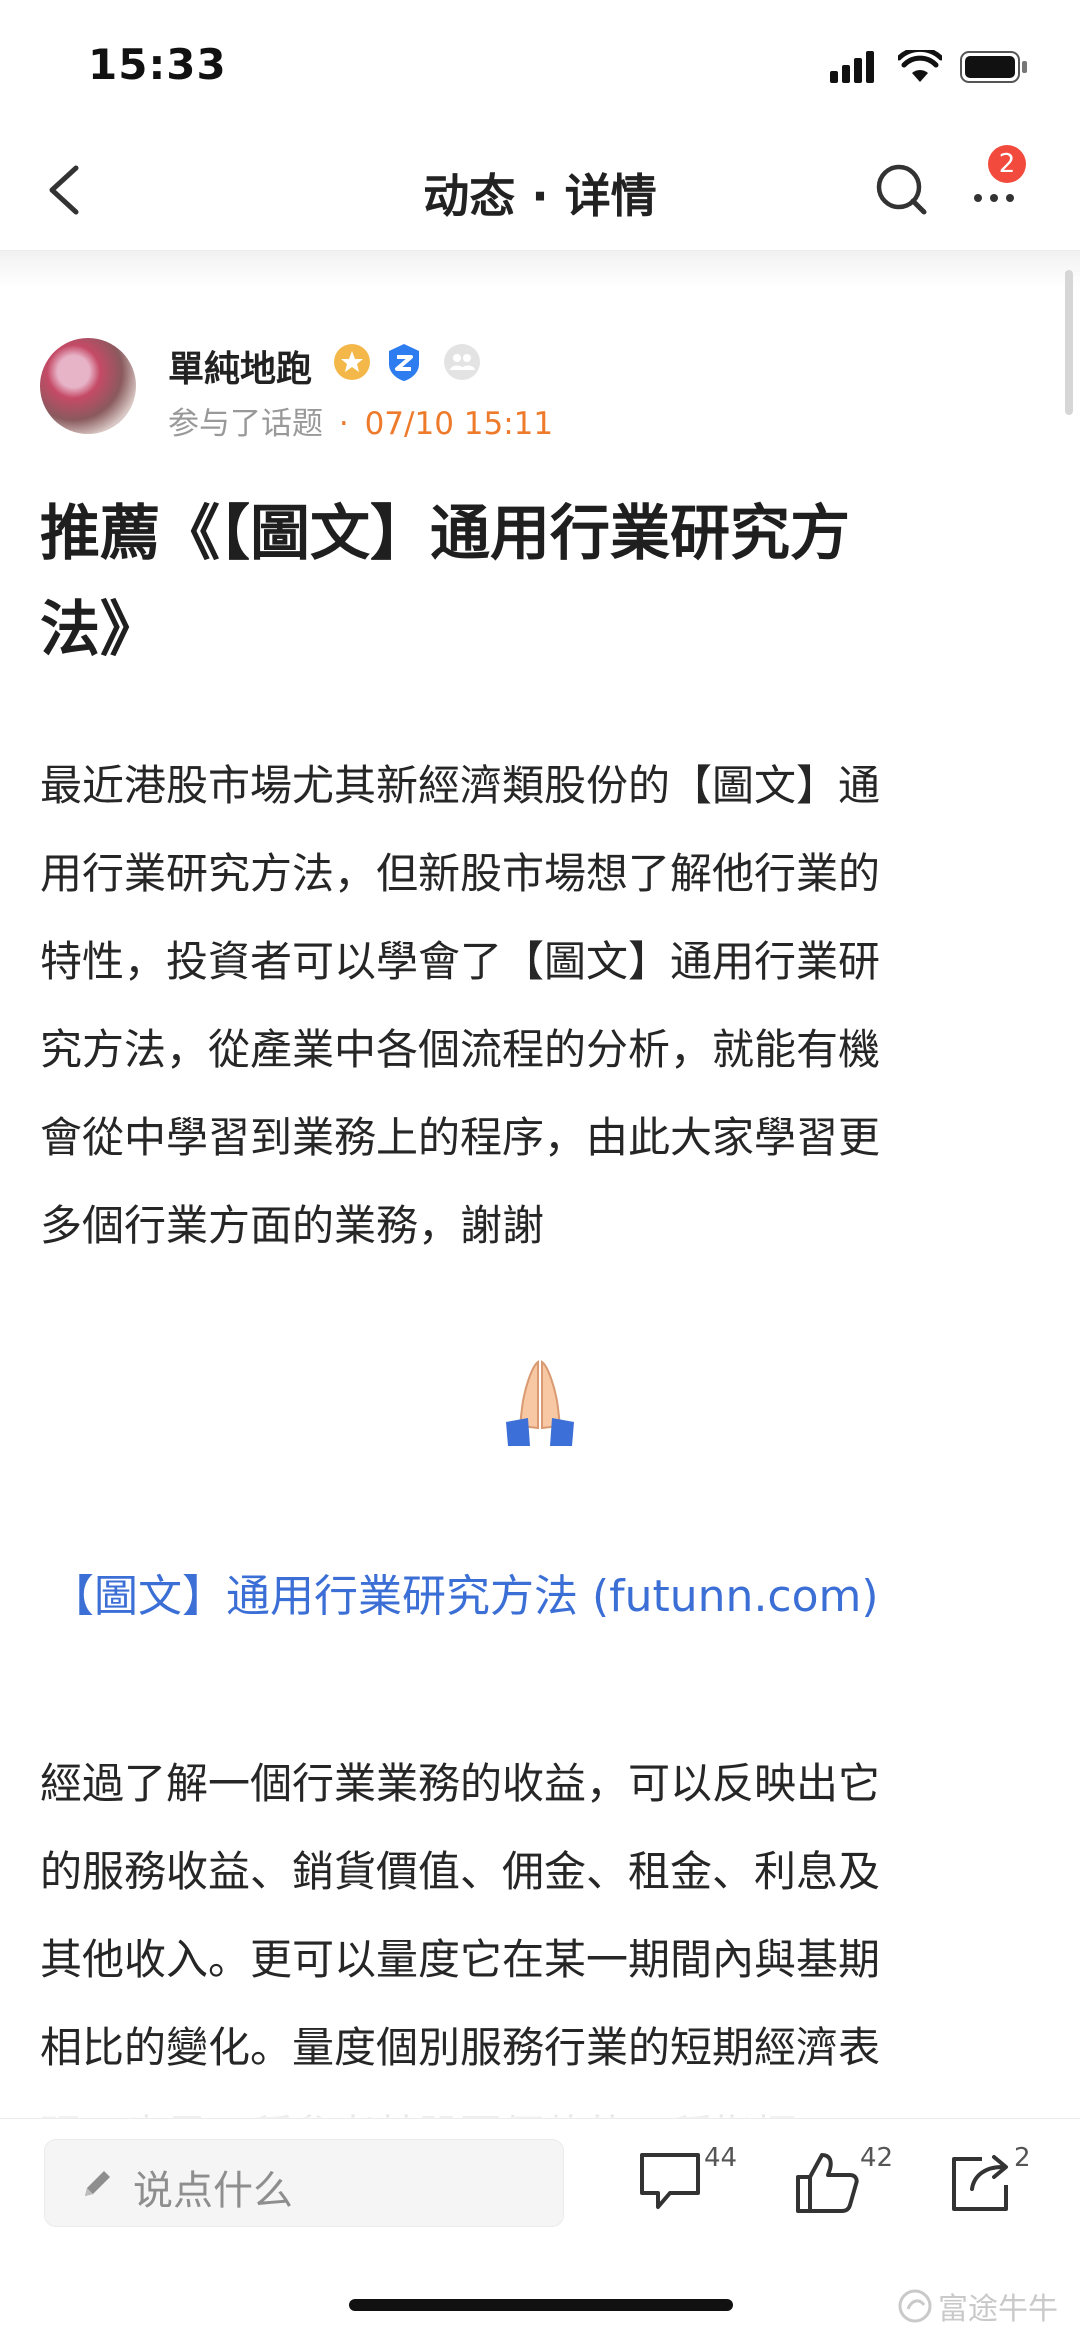 The width and height of the screenshot is (1080, 2338). I want to click on status-icons, so click(929, 67).